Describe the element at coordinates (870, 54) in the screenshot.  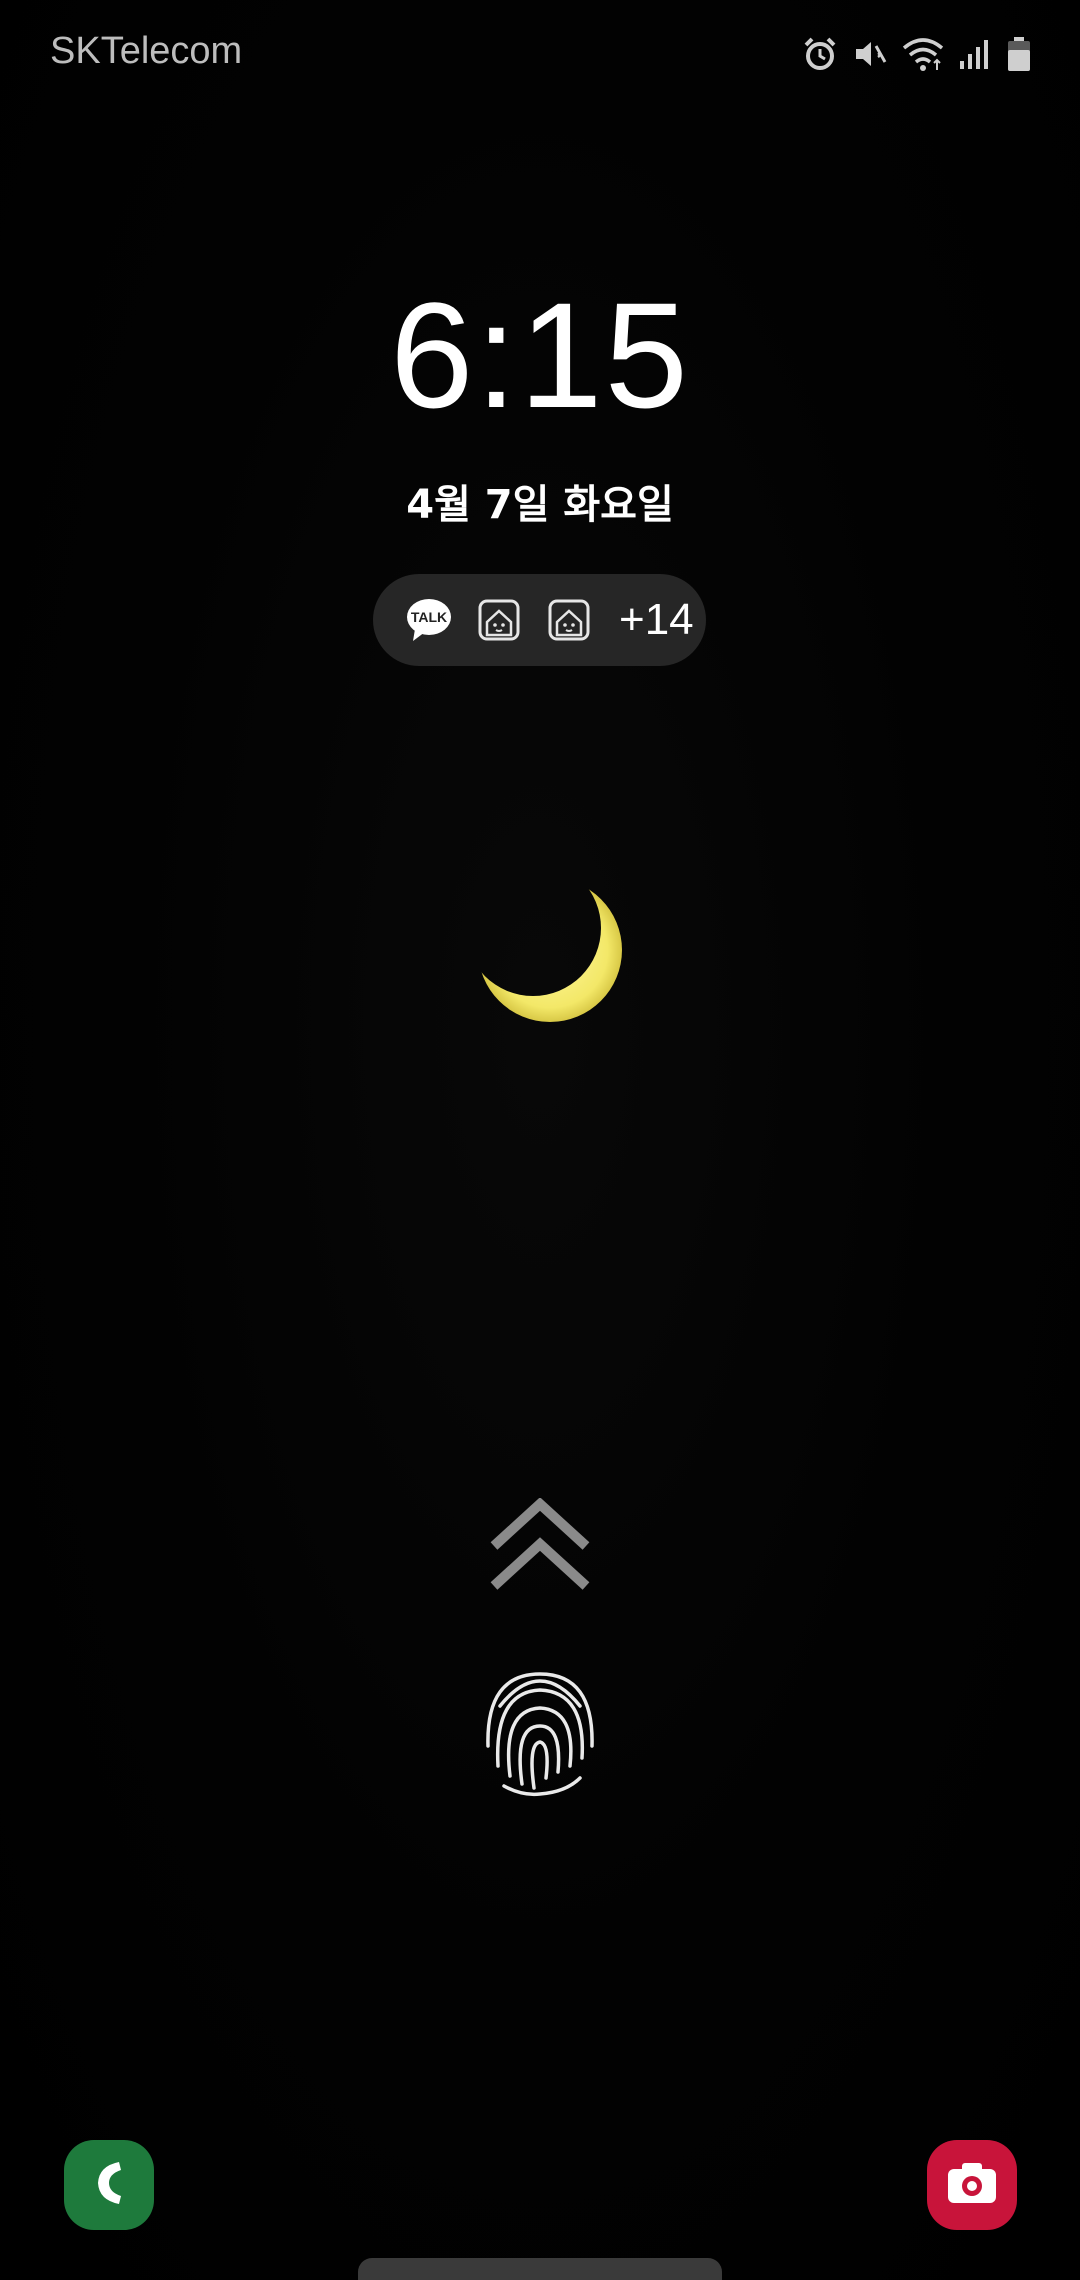
I see `vibrate-mute-icon` at that location.